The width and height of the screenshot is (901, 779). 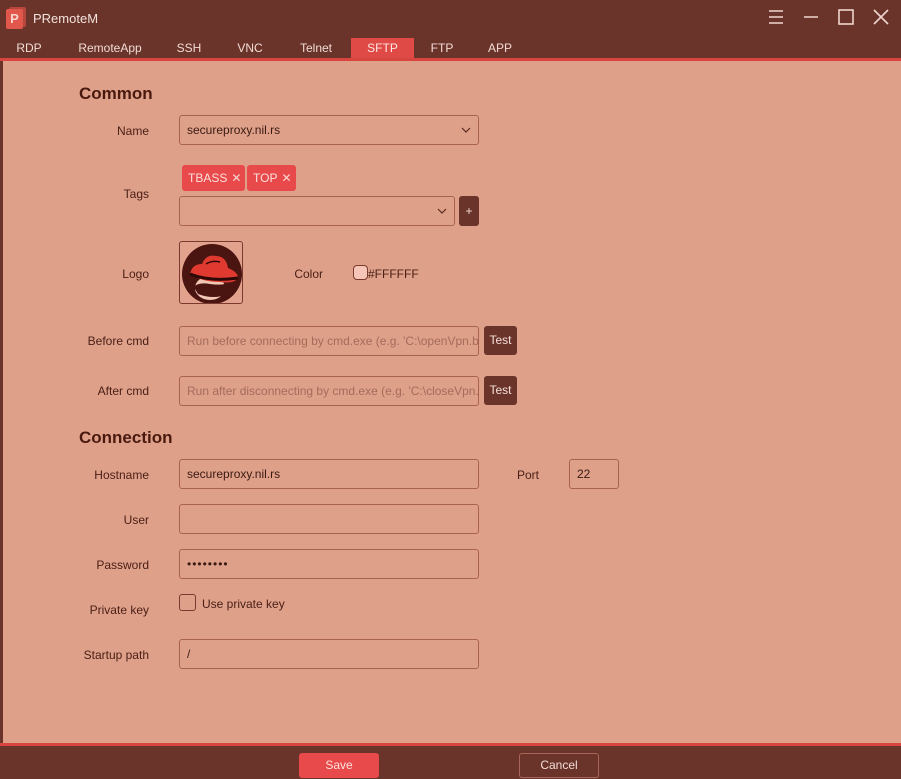 I want to click on use-private-key-label: Use private key, so click(x=243, y=604).